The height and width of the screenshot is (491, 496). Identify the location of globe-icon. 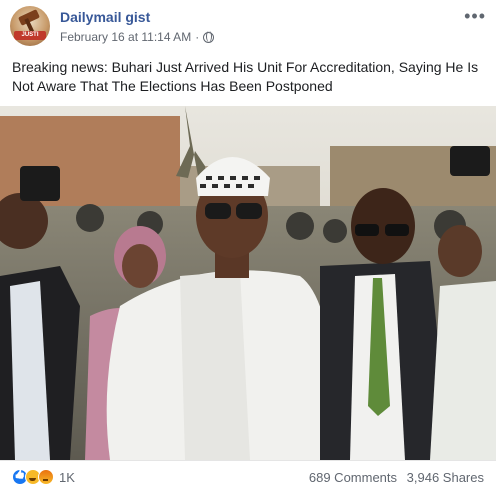
(209, 37).